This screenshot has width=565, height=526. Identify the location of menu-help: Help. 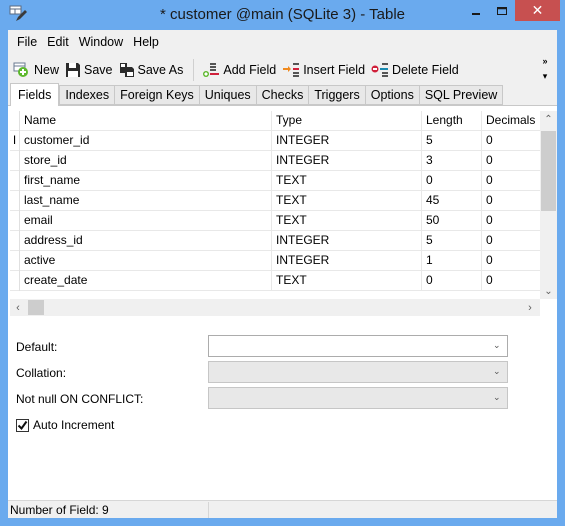
(146, 42).